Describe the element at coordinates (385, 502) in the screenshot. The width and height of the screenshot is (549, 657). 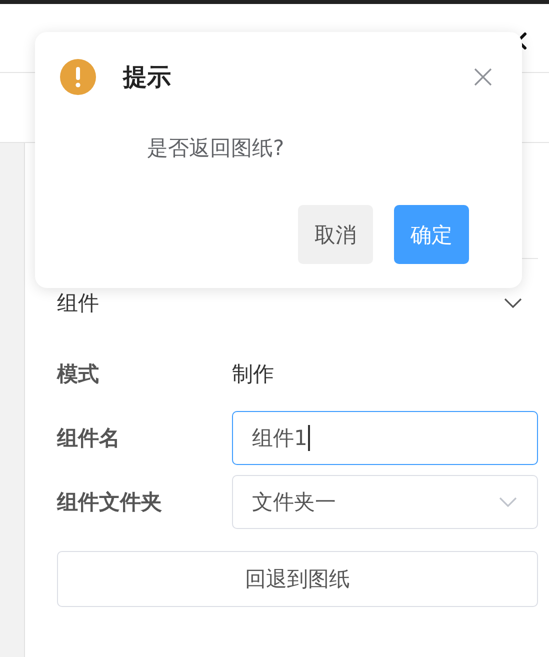
I see `select-field: 文件夹一` at that location.